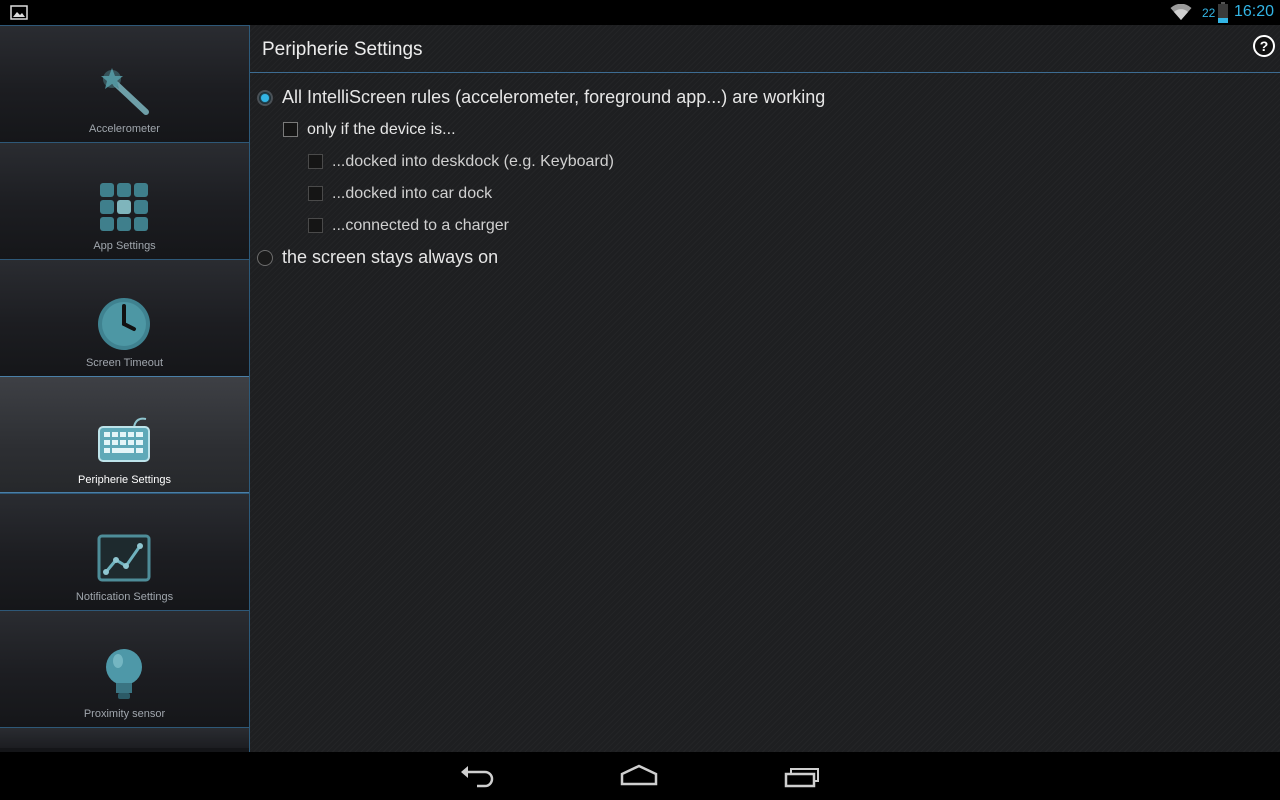 This screenshot has height=800, width=1280. I want to click on checkbox-label: ...docked into deskdock (e.g. Keyboard), so click(473, 161).